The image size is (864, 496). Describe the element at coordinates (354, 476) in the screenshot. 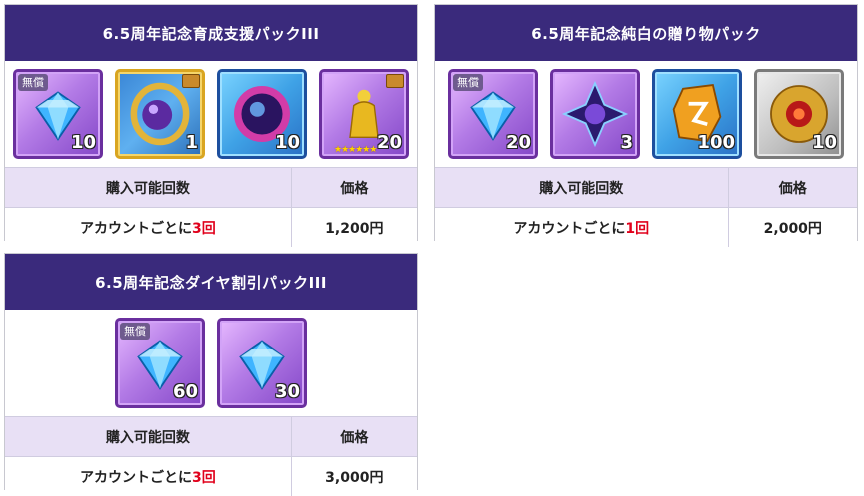

I see `price-value: 3,000円` at that location.